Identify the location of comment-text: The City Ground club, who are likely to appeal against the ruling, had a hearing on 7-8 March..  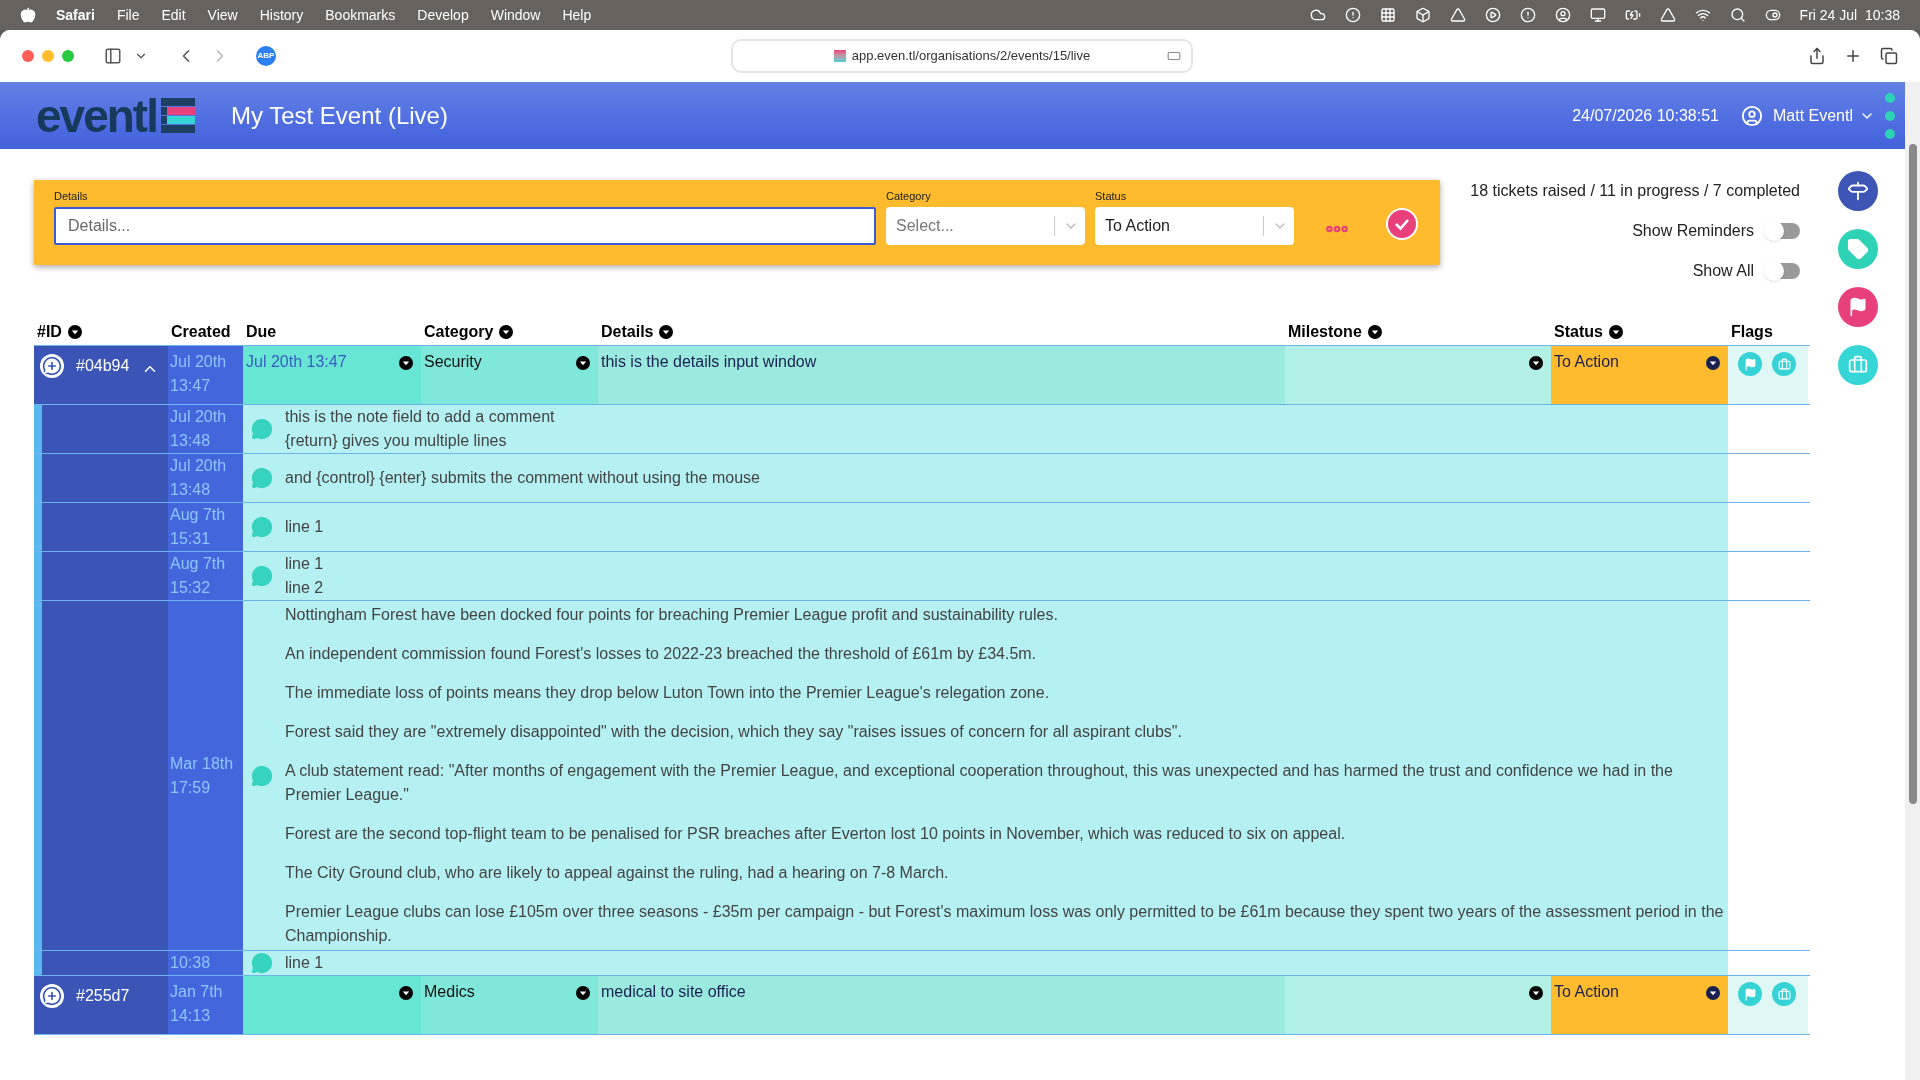
(617, 873).